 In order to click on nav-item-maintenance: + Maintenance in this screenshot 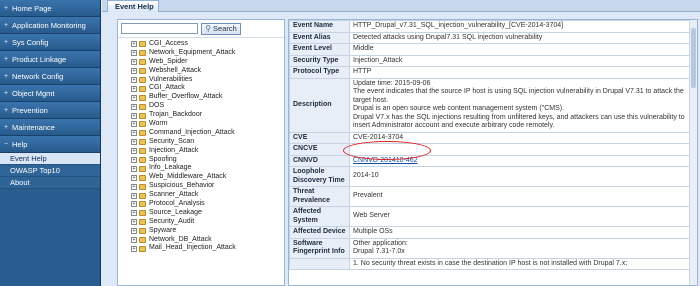, I will do `click(50, 127)`.